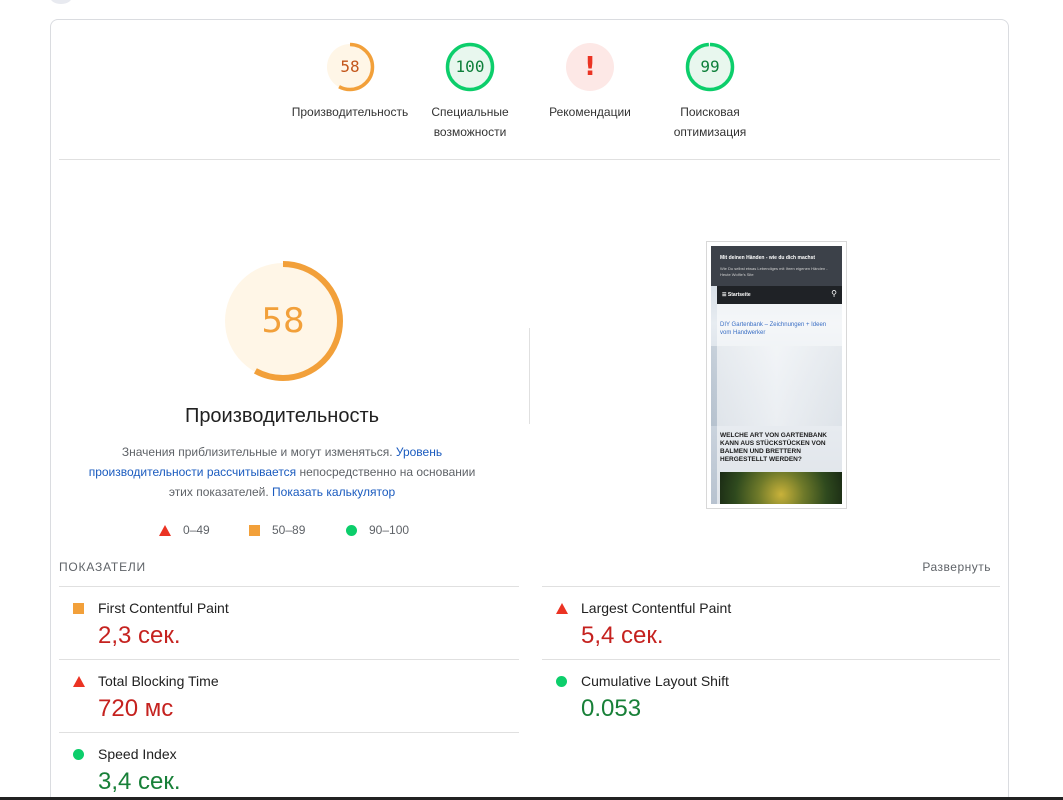 Image resolution: width=1063 pixels, height=800 pixels. I want to click on metric-cls: Cumulative Layout Shift 0.053, so click(771, 695).